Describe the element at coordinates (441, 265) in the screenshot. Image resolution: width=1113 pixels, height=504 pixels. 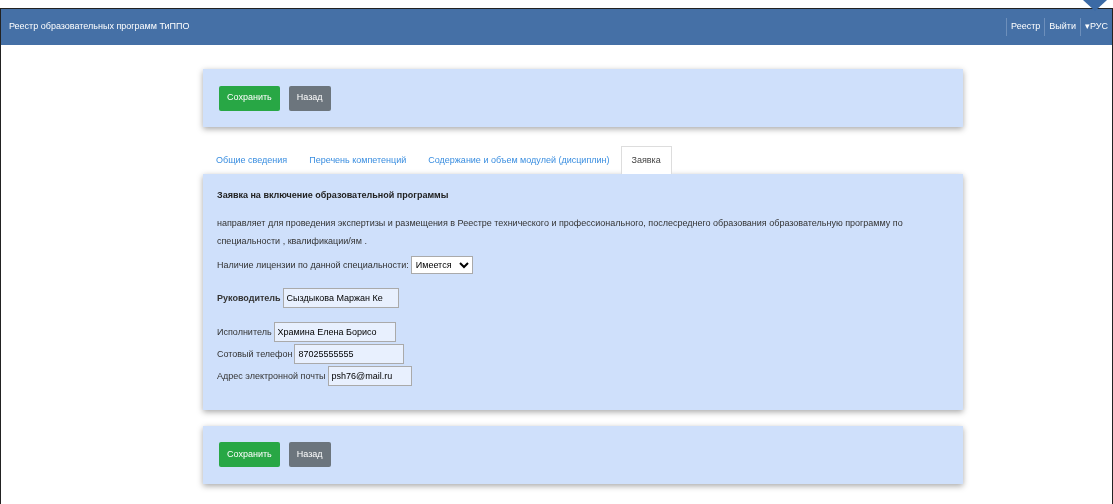
I see `license-dropdown: Имеется` at that location.